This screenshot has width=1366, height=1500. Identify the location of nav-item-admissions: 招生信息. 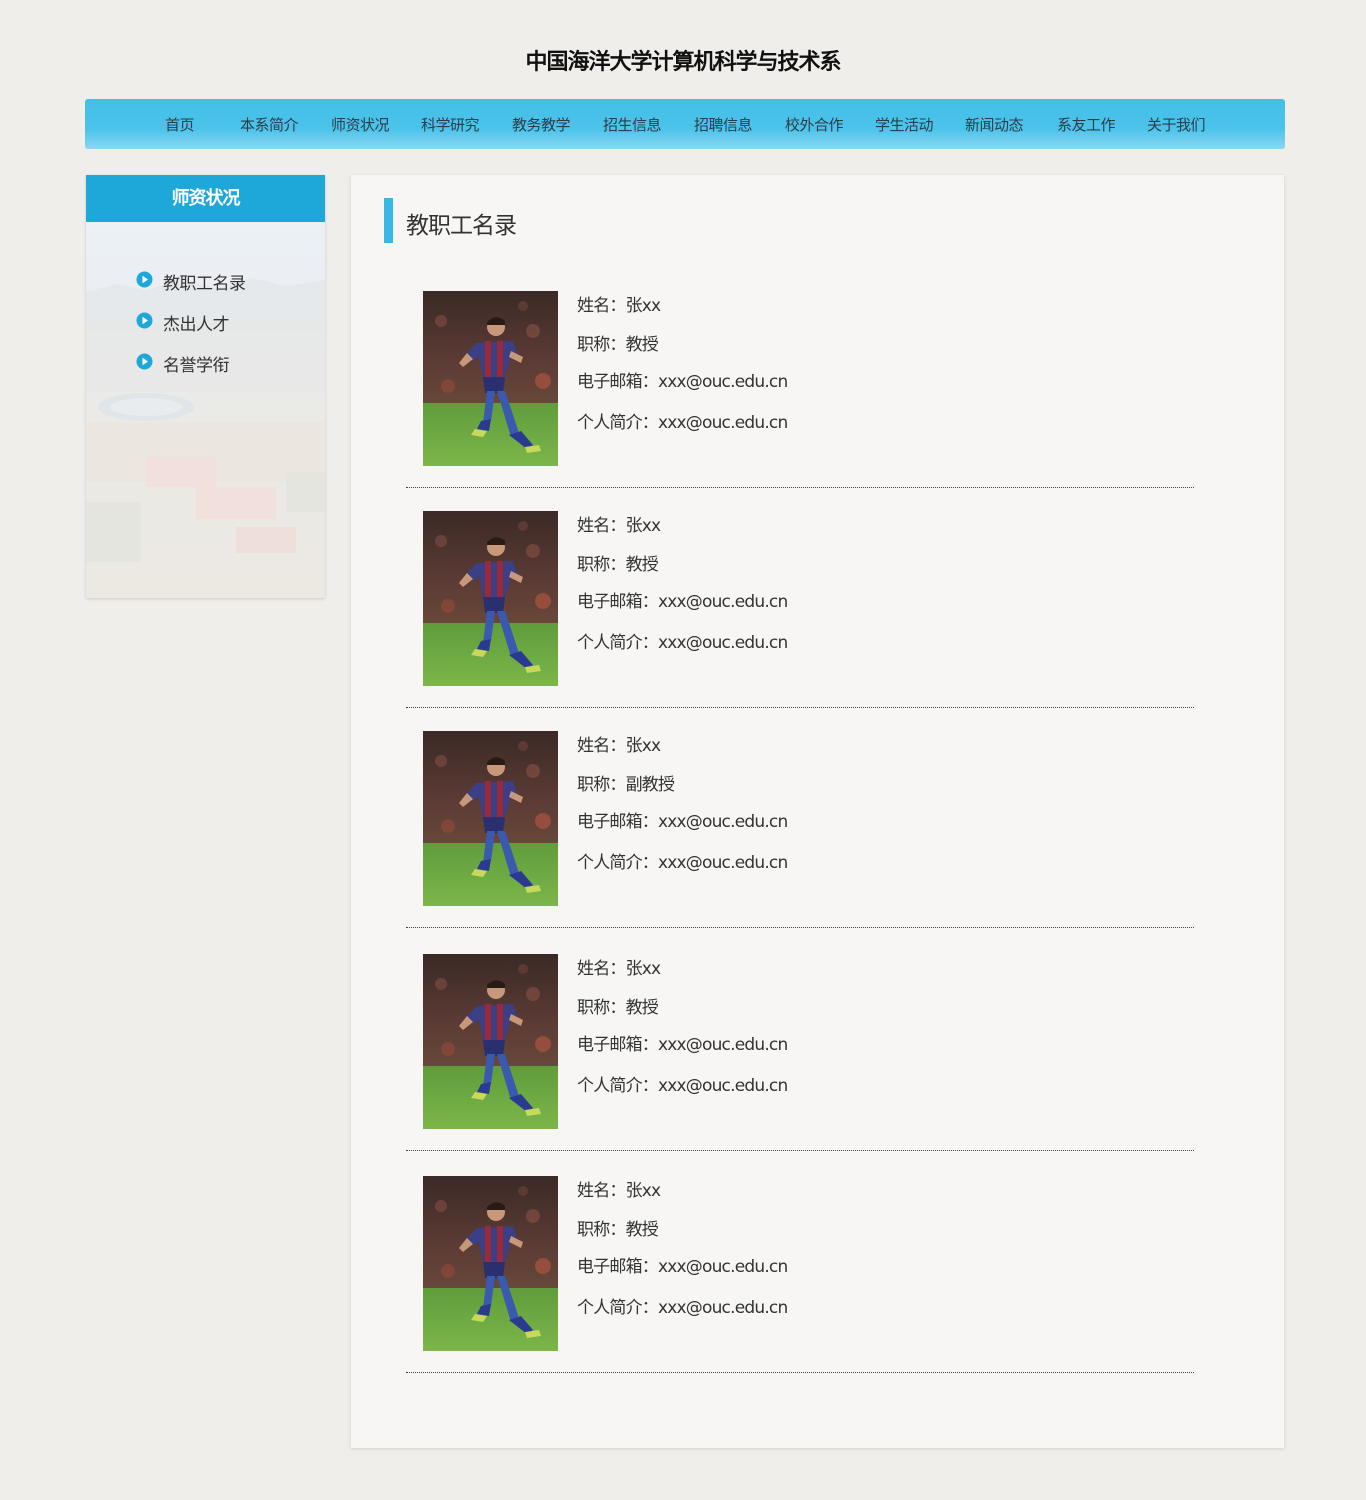
(632, 124).